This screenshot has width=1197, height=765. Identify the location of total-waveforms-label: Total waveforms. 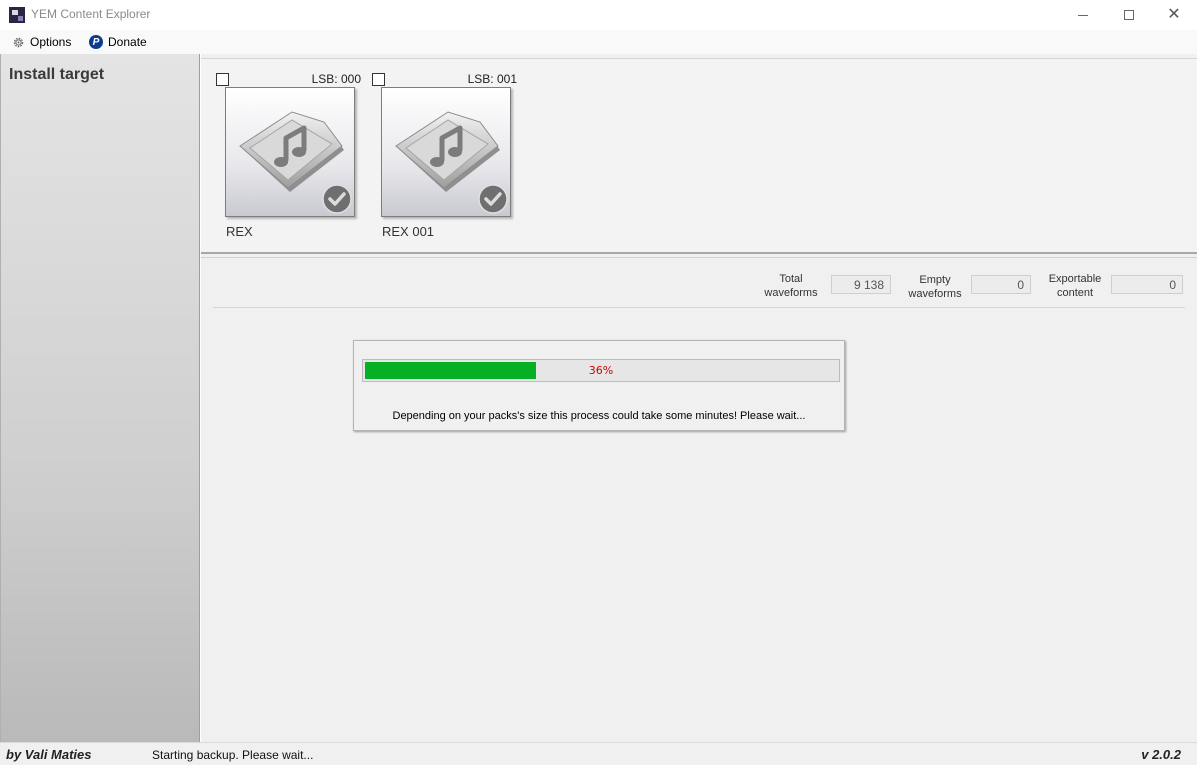
(791, 286).